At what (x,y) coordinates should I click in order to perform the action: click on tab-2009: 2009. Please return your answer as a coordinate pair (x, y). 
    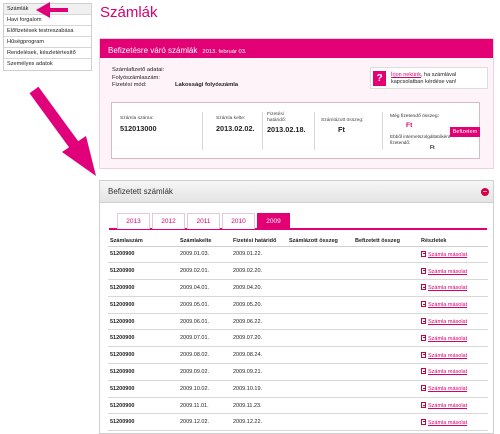
    Looking at the image, I should click on (273, 221).